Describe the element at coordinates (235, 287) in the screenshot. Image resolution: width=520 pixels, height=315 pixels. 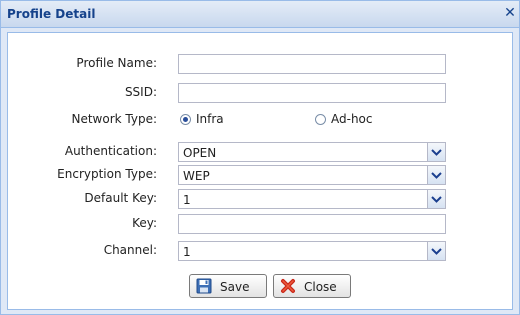
I see `save-button-label: Save` at that location.